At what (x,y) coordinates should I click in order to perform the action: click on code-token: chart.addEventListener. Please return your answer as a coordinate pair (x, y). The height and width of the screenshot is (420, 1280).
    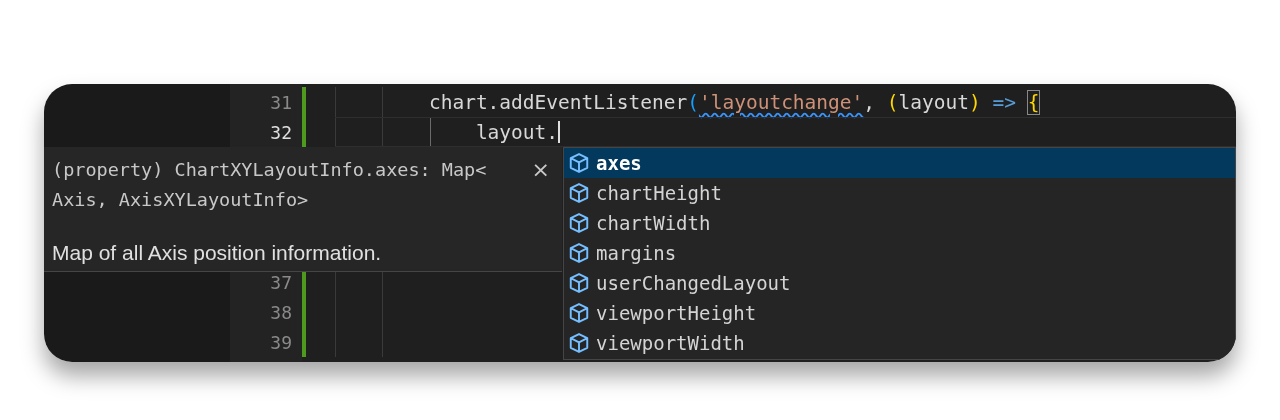
    Looking at the image, I should click on (557, 102).